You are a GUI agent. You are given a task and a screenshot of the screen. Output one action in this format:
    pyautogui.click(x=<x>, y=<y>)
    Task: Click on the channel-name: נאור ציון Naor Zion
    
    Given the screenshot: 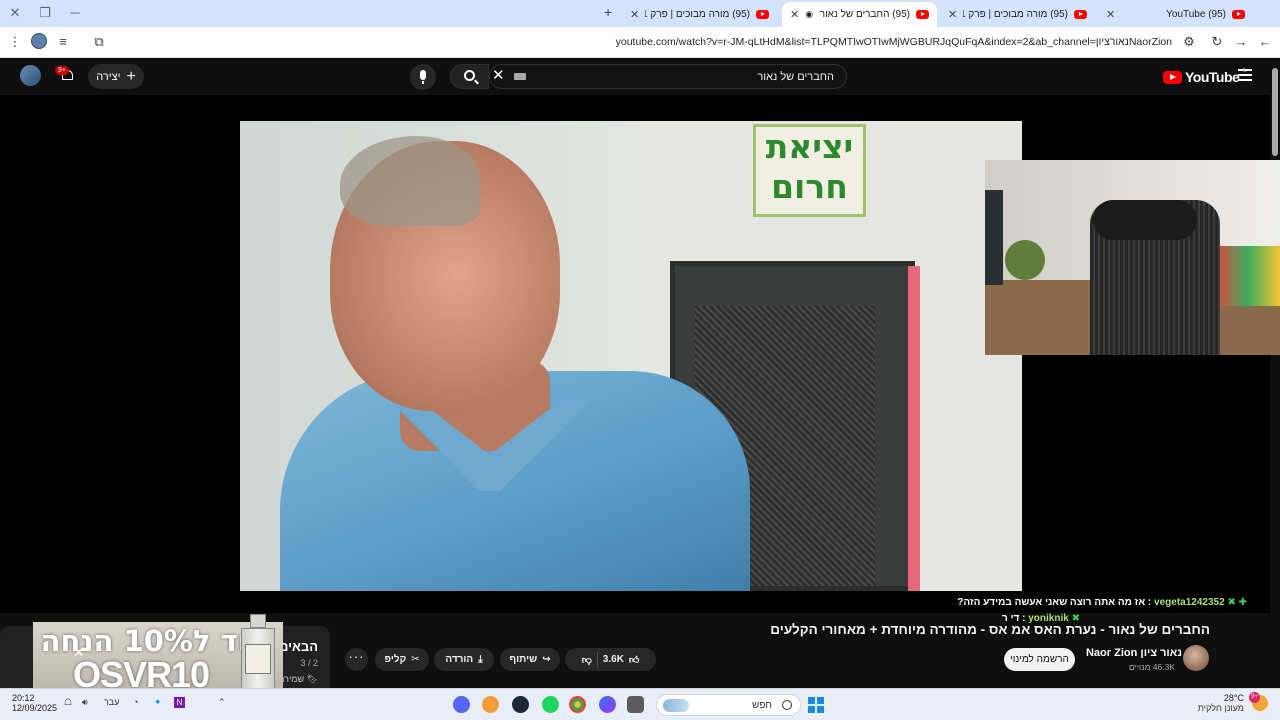 What is the action you would take?
    pyautogui.click(x=1134, y=653)
    